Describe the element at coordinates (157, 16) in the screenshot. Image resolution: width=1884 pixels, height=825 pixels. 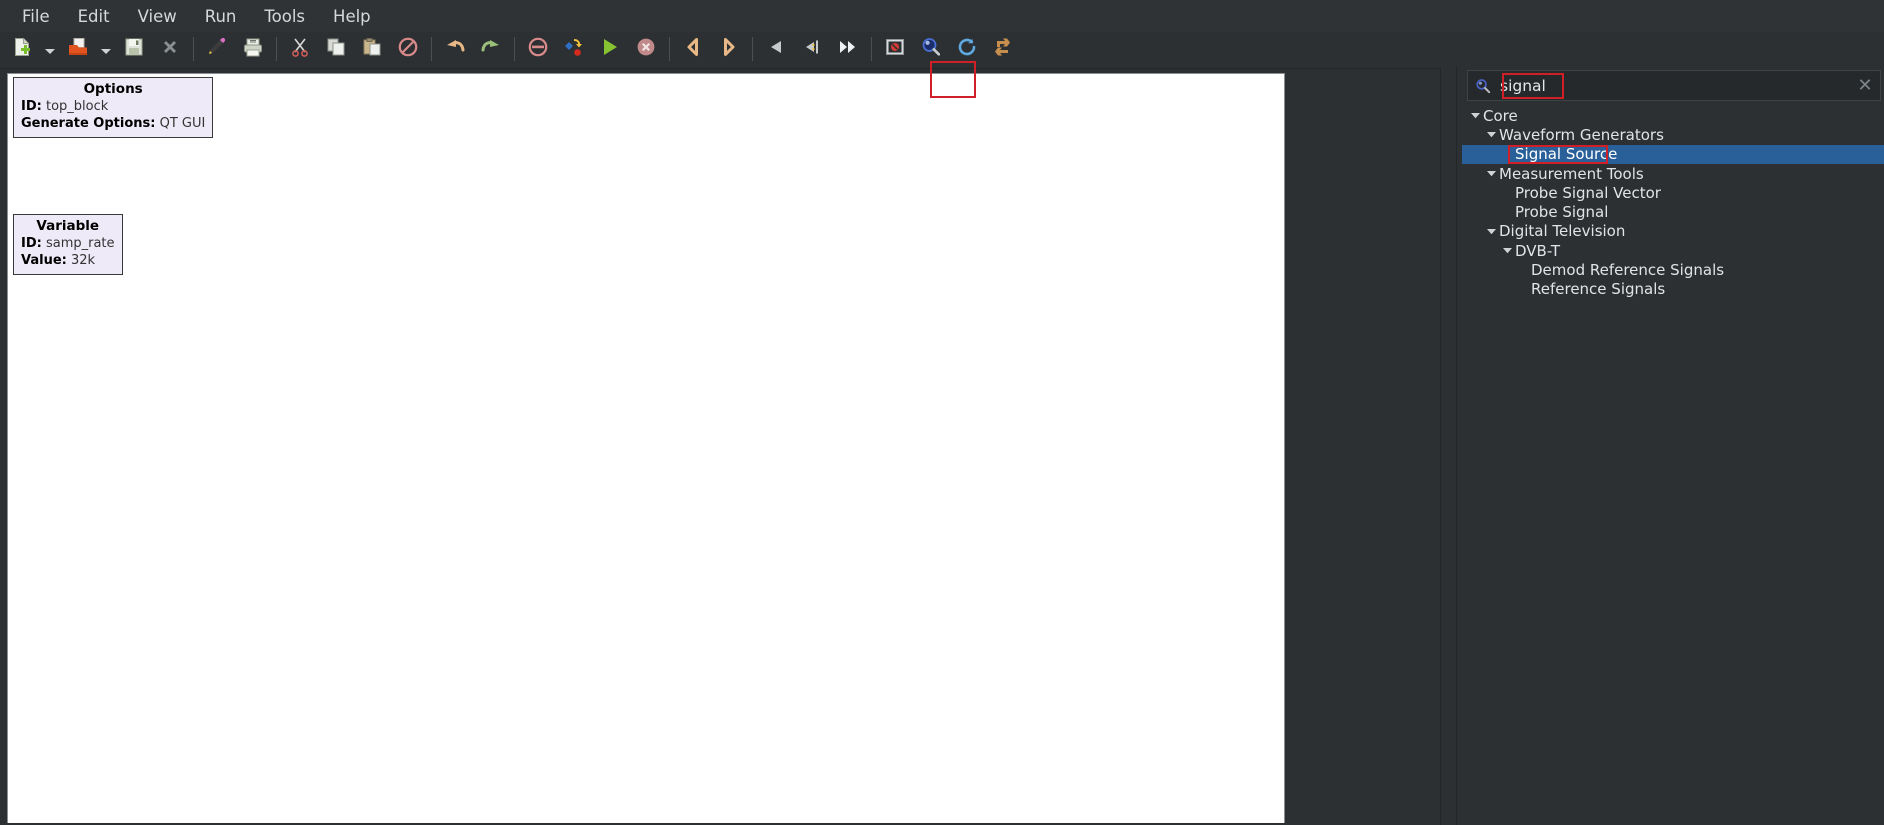
I see `menu-item-view: View` at that location.